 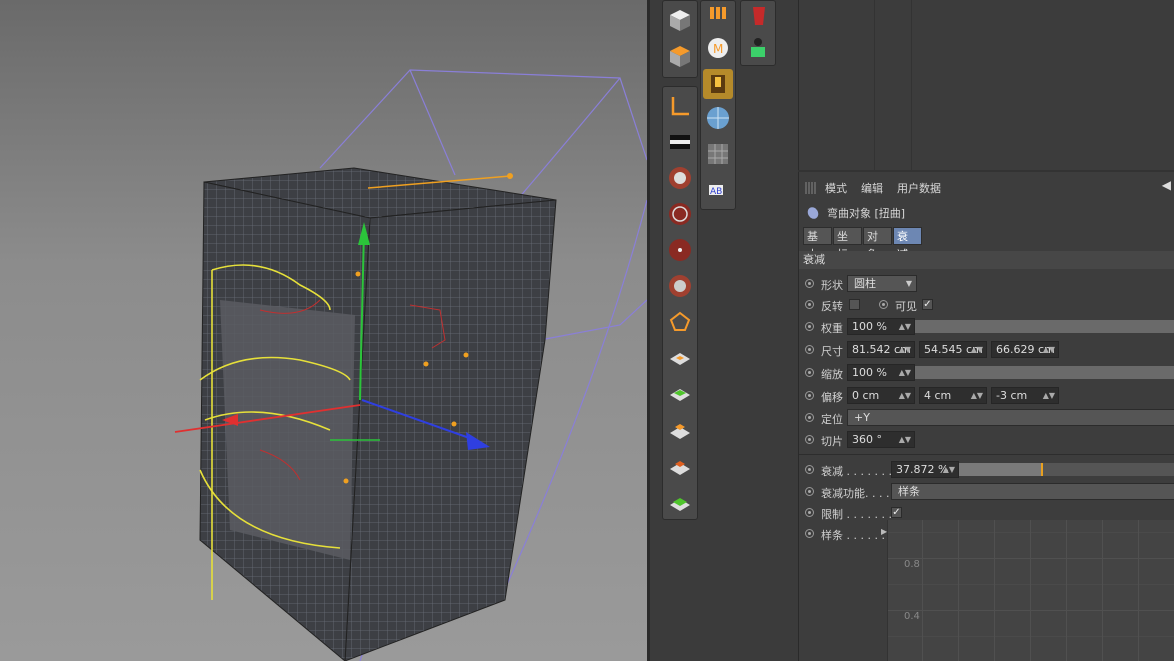 I want to click on grip-icon, so click(x=811, y=188).